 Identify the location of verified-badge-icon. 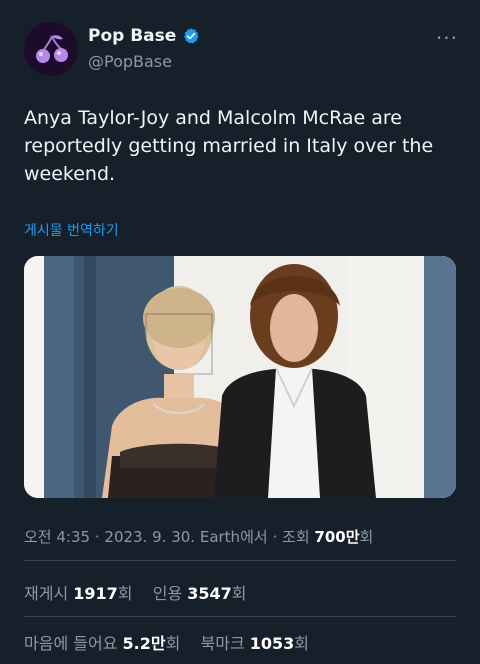
(191, 36).